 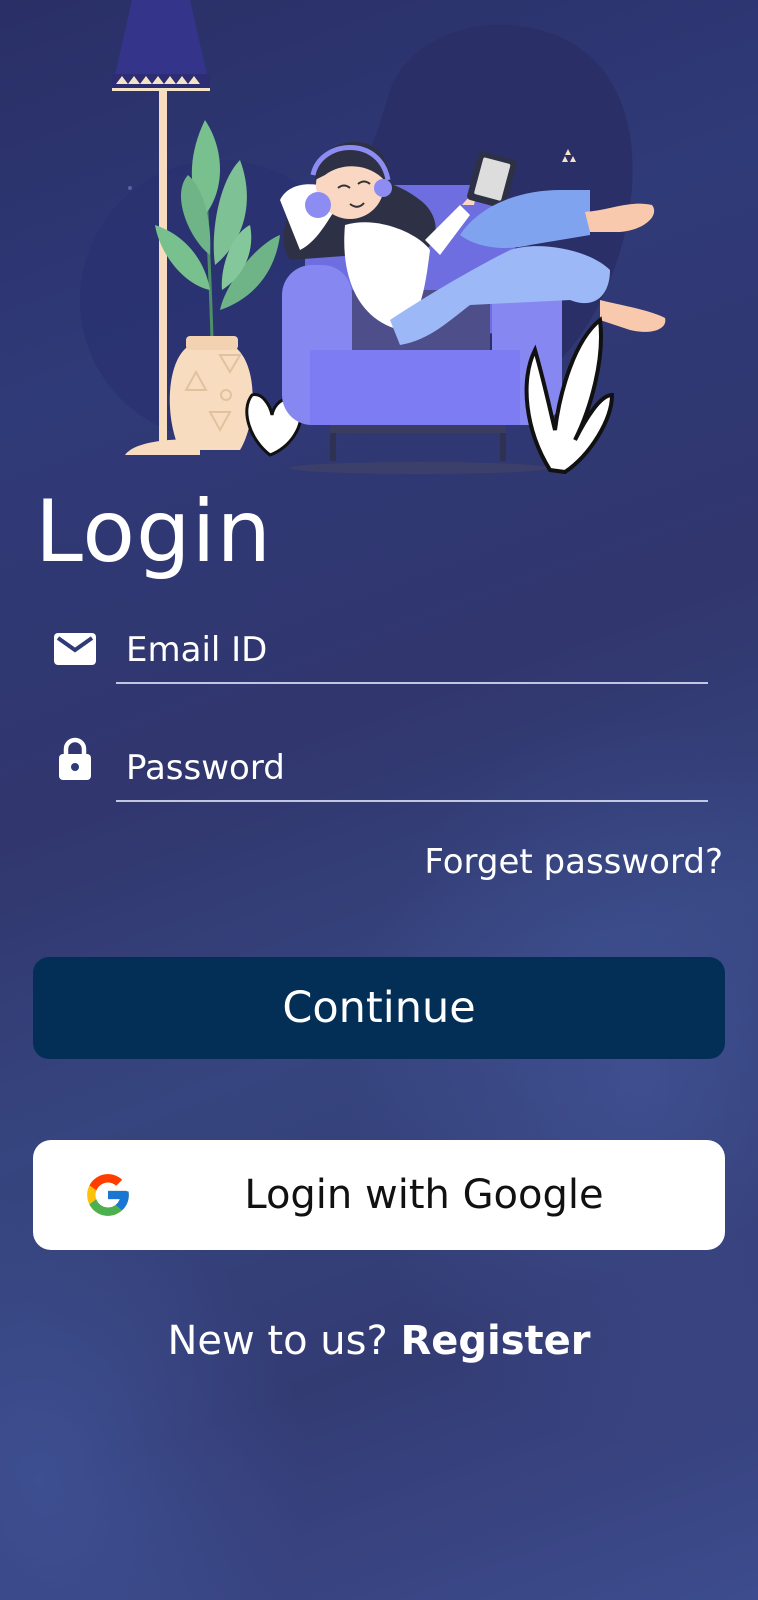 What do you see at coordinates (130, 188) in the screenshot?
I see `sparkle-icon` at bounding box center [130, 188].